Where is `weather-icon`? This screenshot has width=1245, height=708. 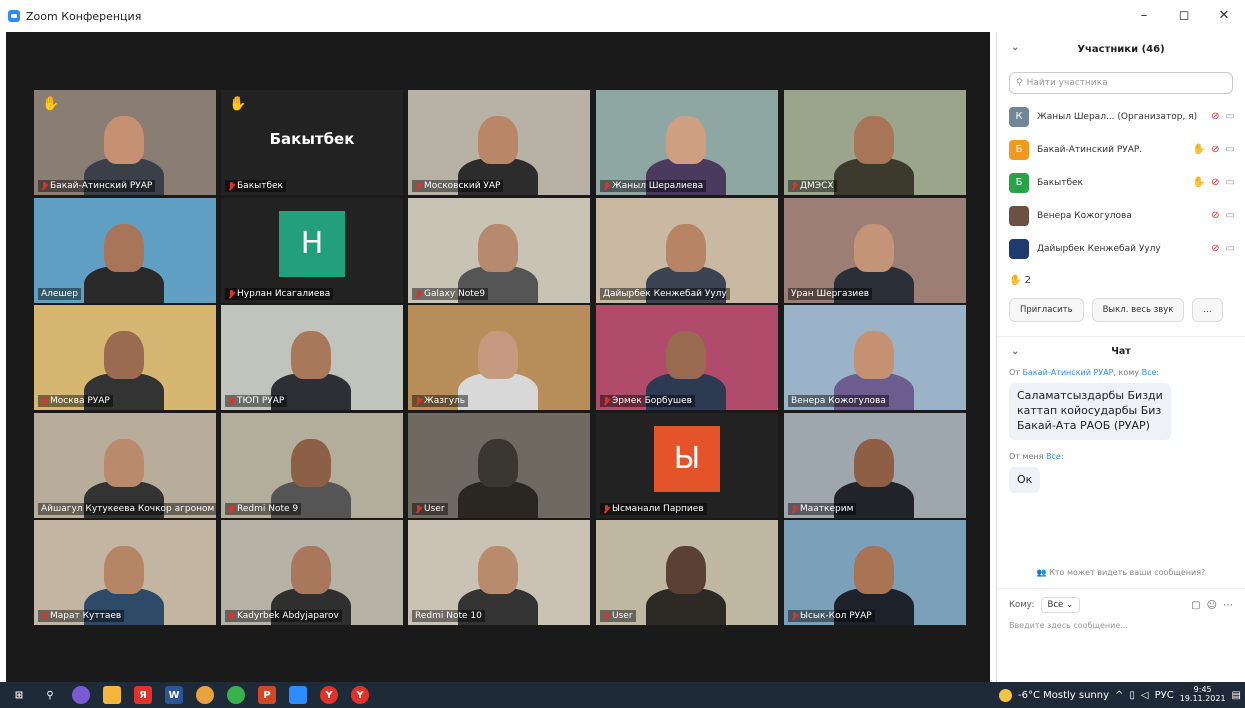 weather-icon is located at coordinates (1005, 695).